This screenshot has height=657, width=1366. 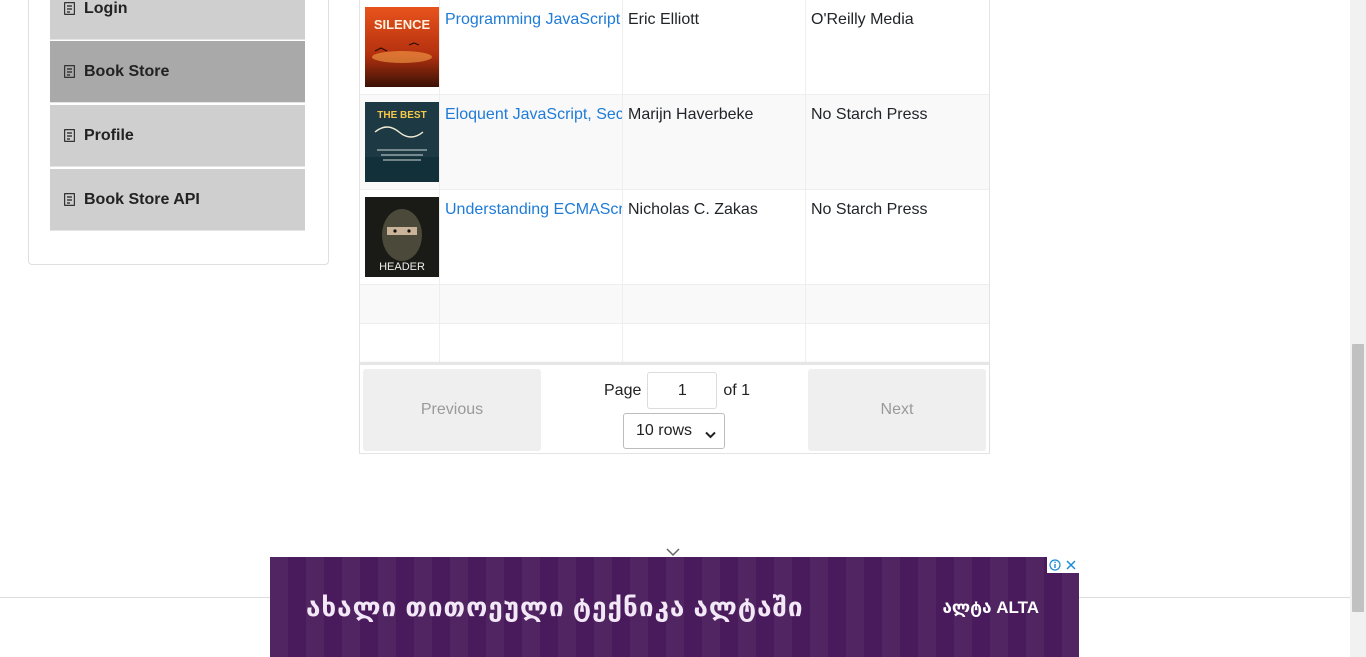 I want to click on title-cell: Eloquent JavaScript, Second Edition, so click(x=531, y=142).